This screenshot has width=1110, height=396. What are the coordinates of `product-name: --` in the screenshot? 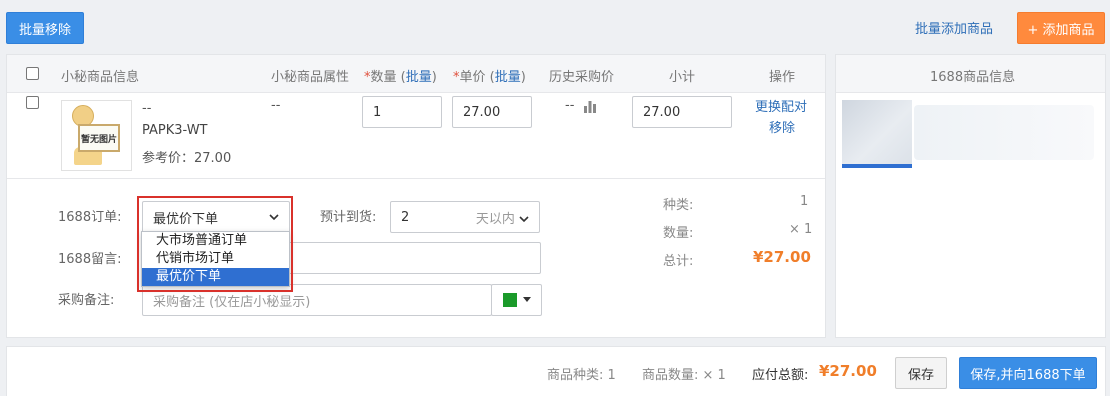 It's located at (147, 108).